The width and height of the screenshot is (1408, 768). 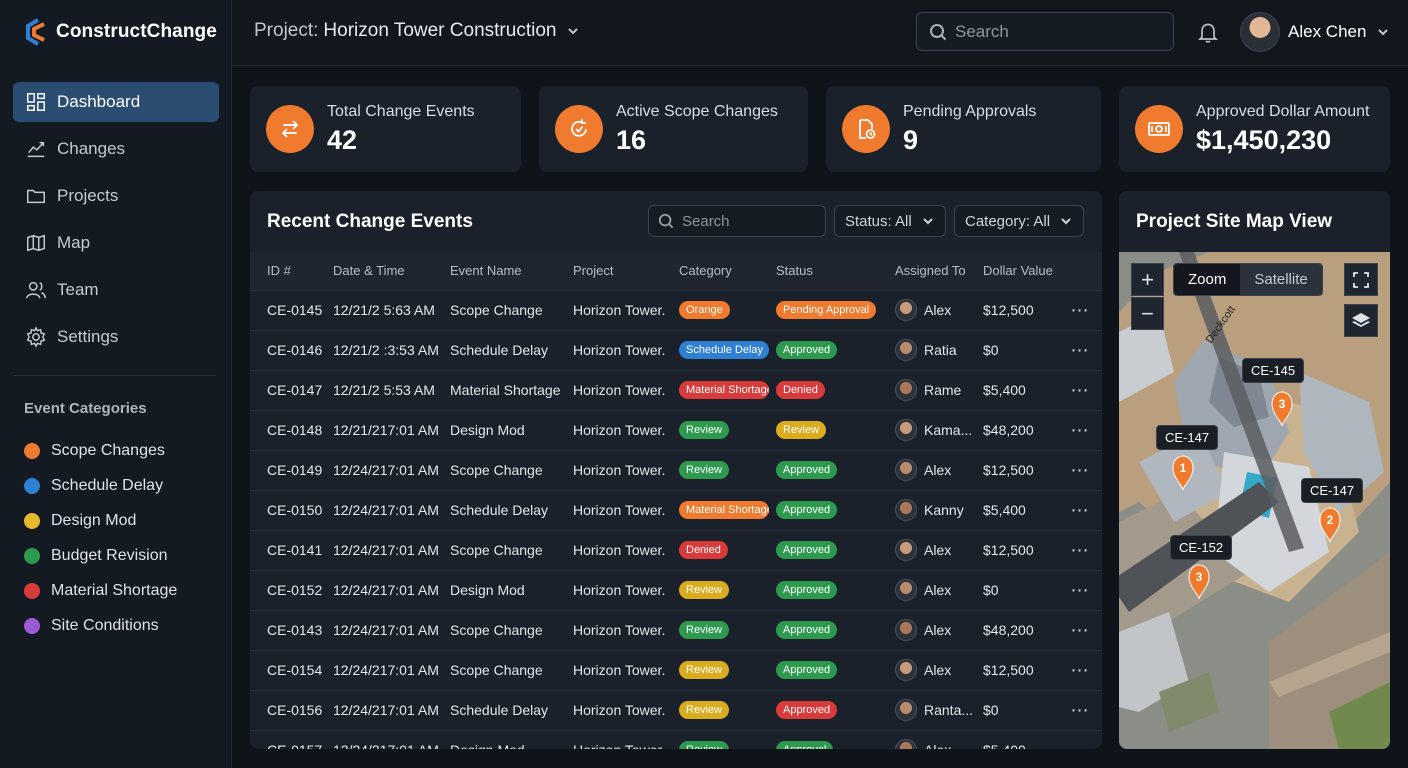 What do you see at coordinates (626, 271) in the screenshot?
I see `column-header: Project` at bounding box center [626, 271].